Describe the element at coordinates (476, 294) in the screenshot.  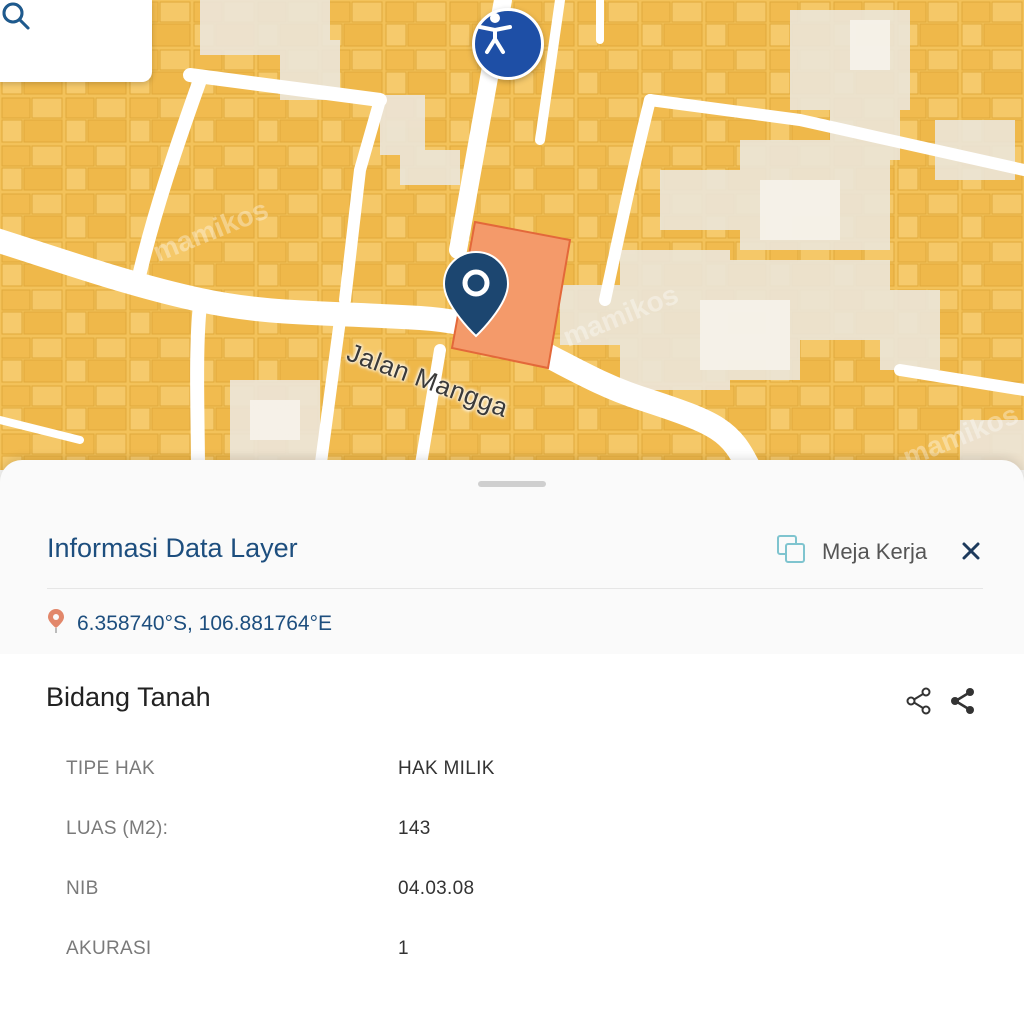
I see `location-pin-icon` at that location.